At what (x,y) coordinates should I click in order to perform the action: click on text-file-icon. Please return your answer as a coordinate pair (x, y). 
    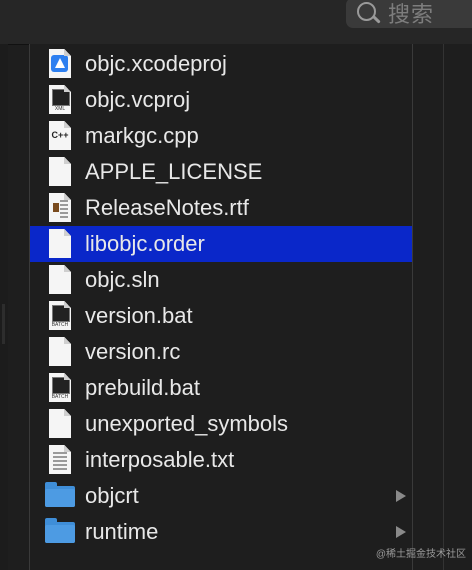
    Looking at the image, I should click on (61, 460).